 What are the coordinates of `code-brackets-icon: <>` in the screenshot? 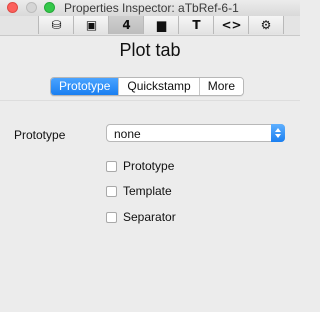 It's located at (231, 25).